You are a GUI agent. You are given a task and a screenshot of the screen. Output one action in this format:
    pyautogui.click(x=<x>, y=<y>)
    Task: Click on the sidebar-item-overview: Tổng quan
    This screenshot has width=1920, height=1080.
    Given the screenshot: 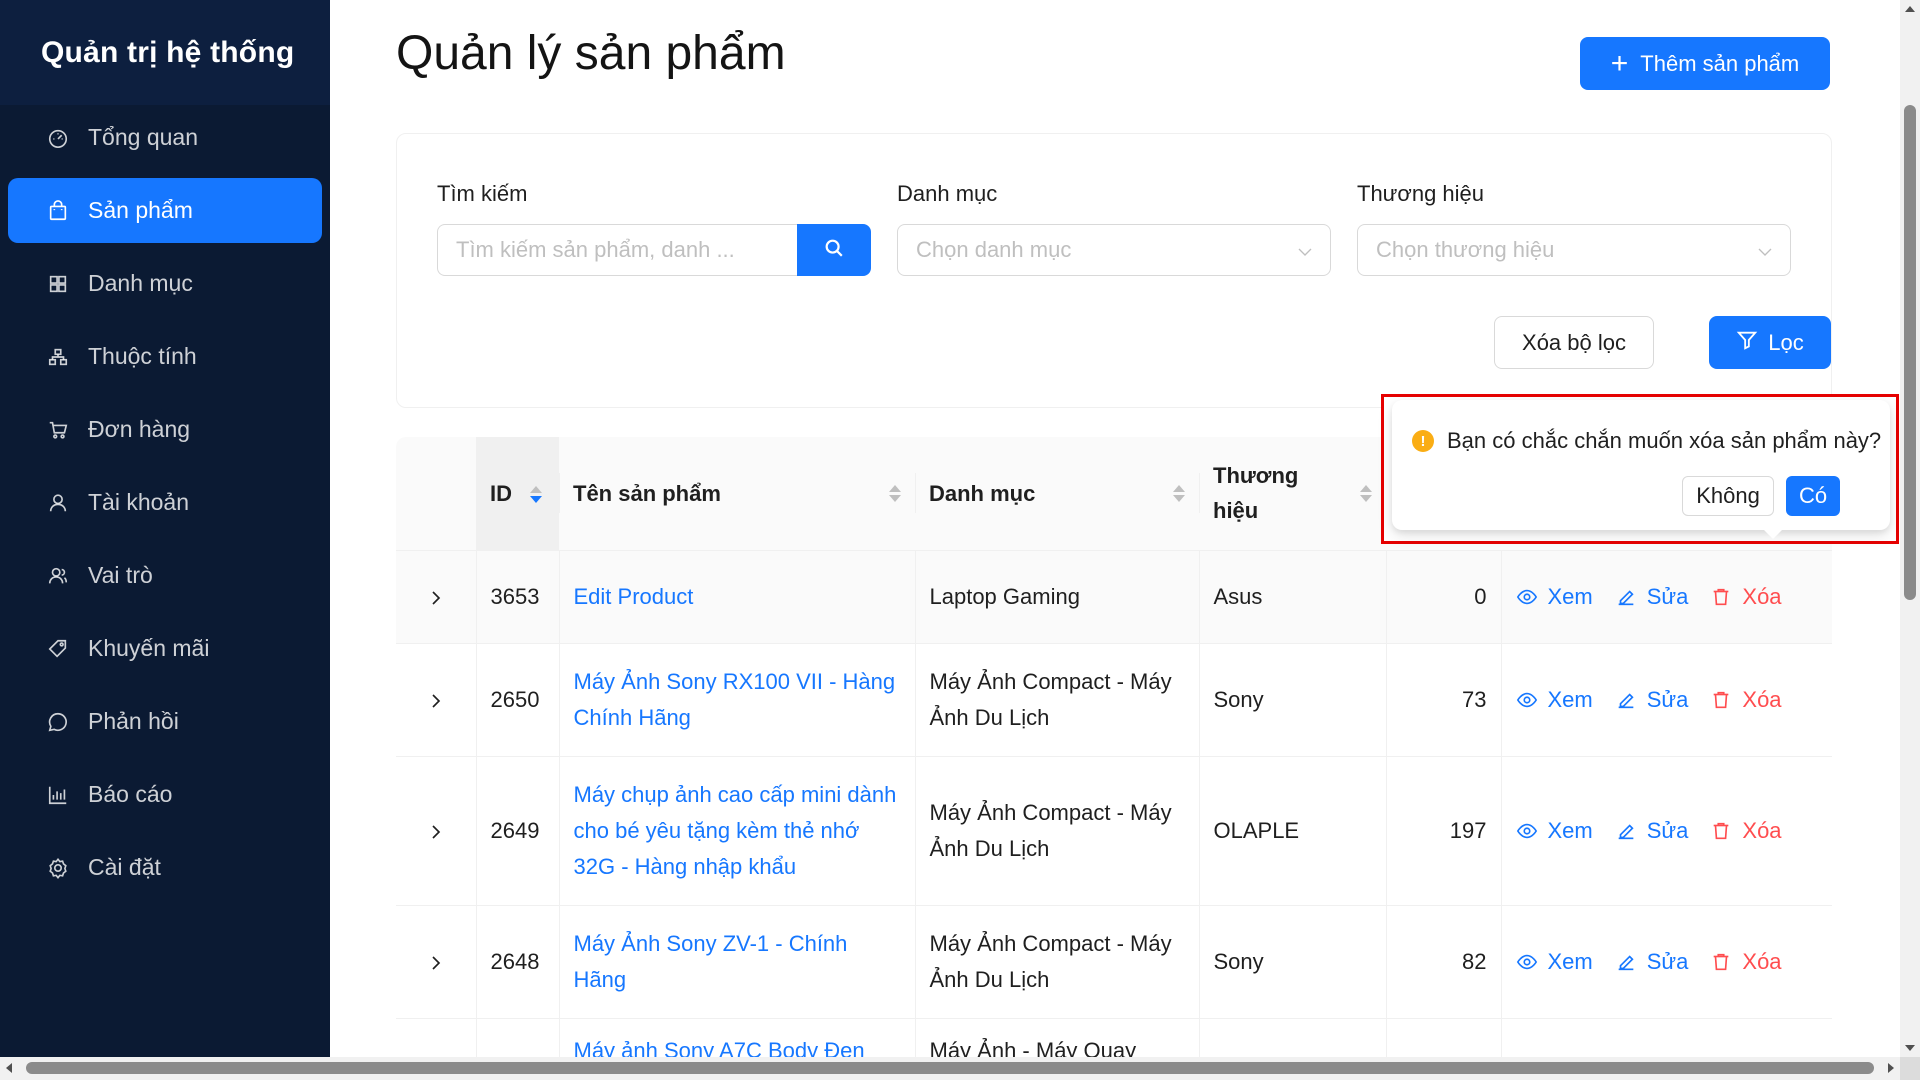 What is the action you would take?
    pyautogui.click(x=165, y=137)
    